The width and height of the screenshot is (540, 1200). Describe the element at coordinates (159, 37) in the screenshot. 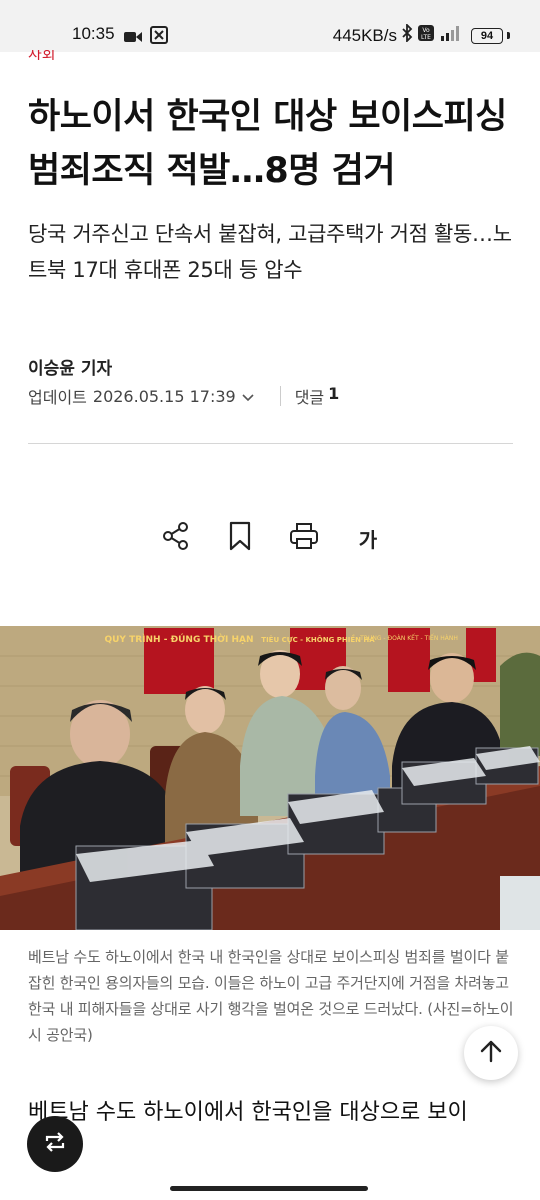

I see `notification-app-icon` at that location.